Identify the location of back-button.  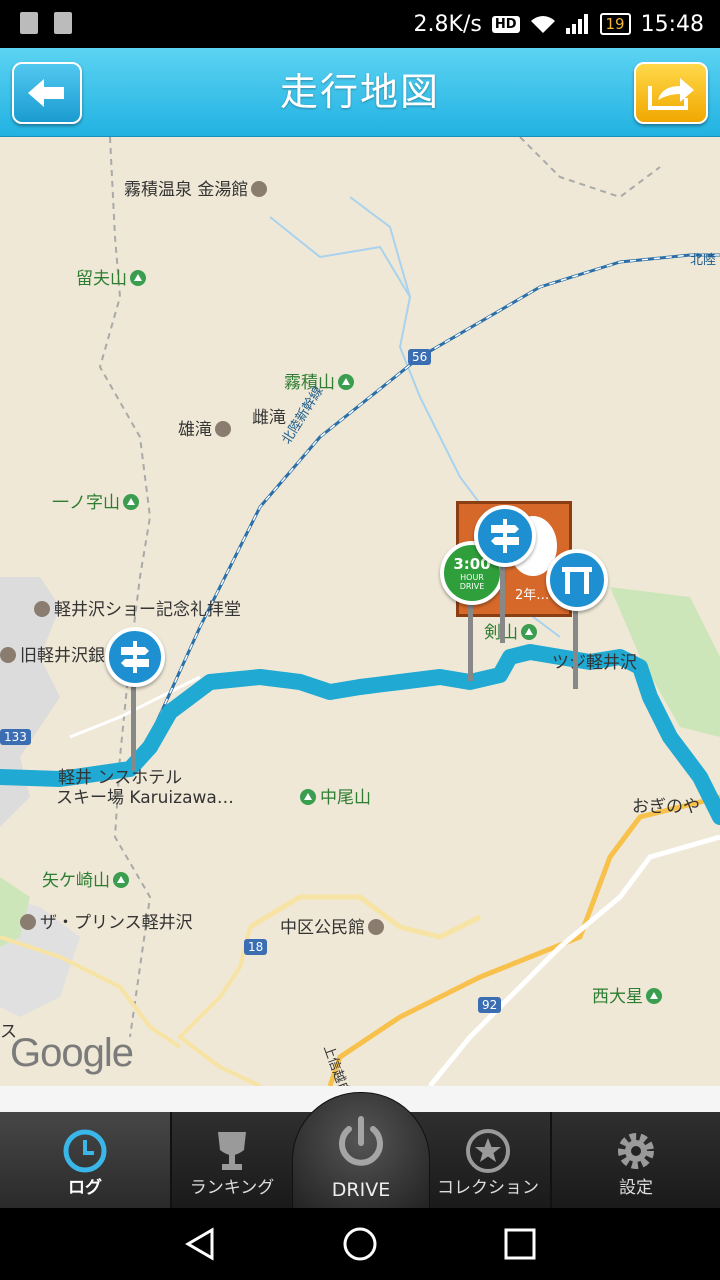
(47, 93).